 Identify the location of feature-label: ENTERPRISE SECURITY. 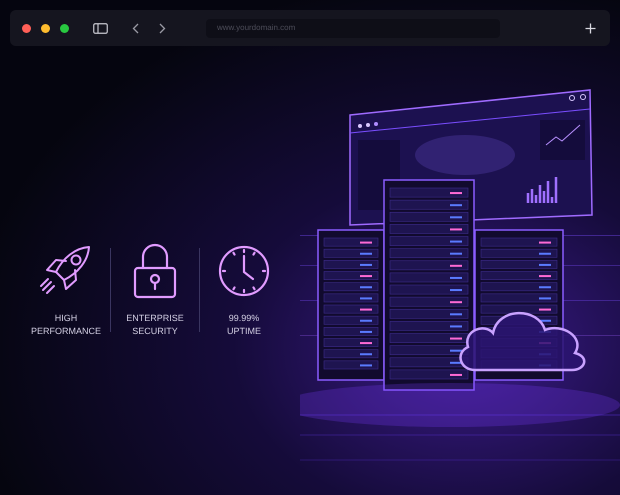
(155, 325).